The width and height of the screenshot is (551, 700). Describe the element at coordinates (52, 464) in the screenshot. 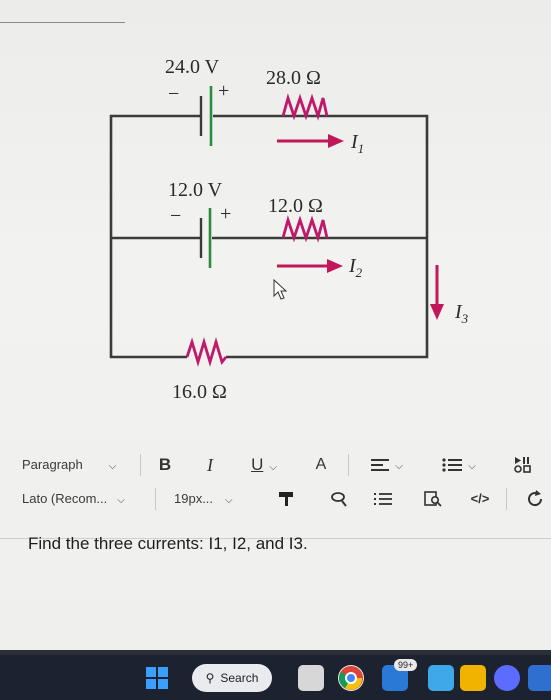

I see `paragraph-select-label: Paragraph` at that location.